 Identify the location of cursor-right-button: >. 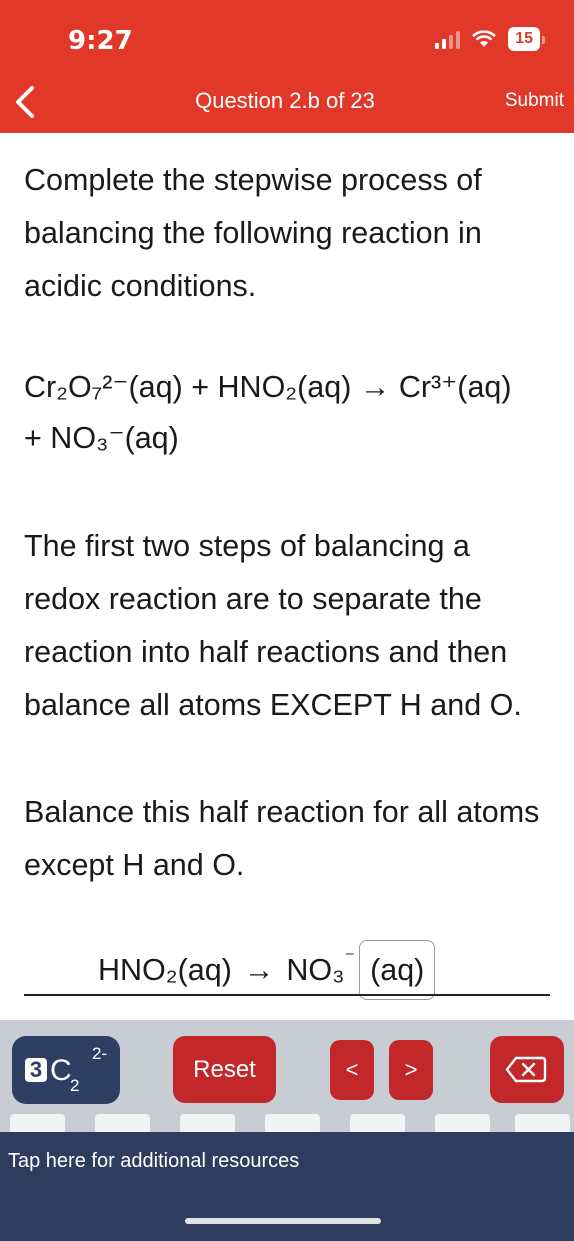
(411, 1070).